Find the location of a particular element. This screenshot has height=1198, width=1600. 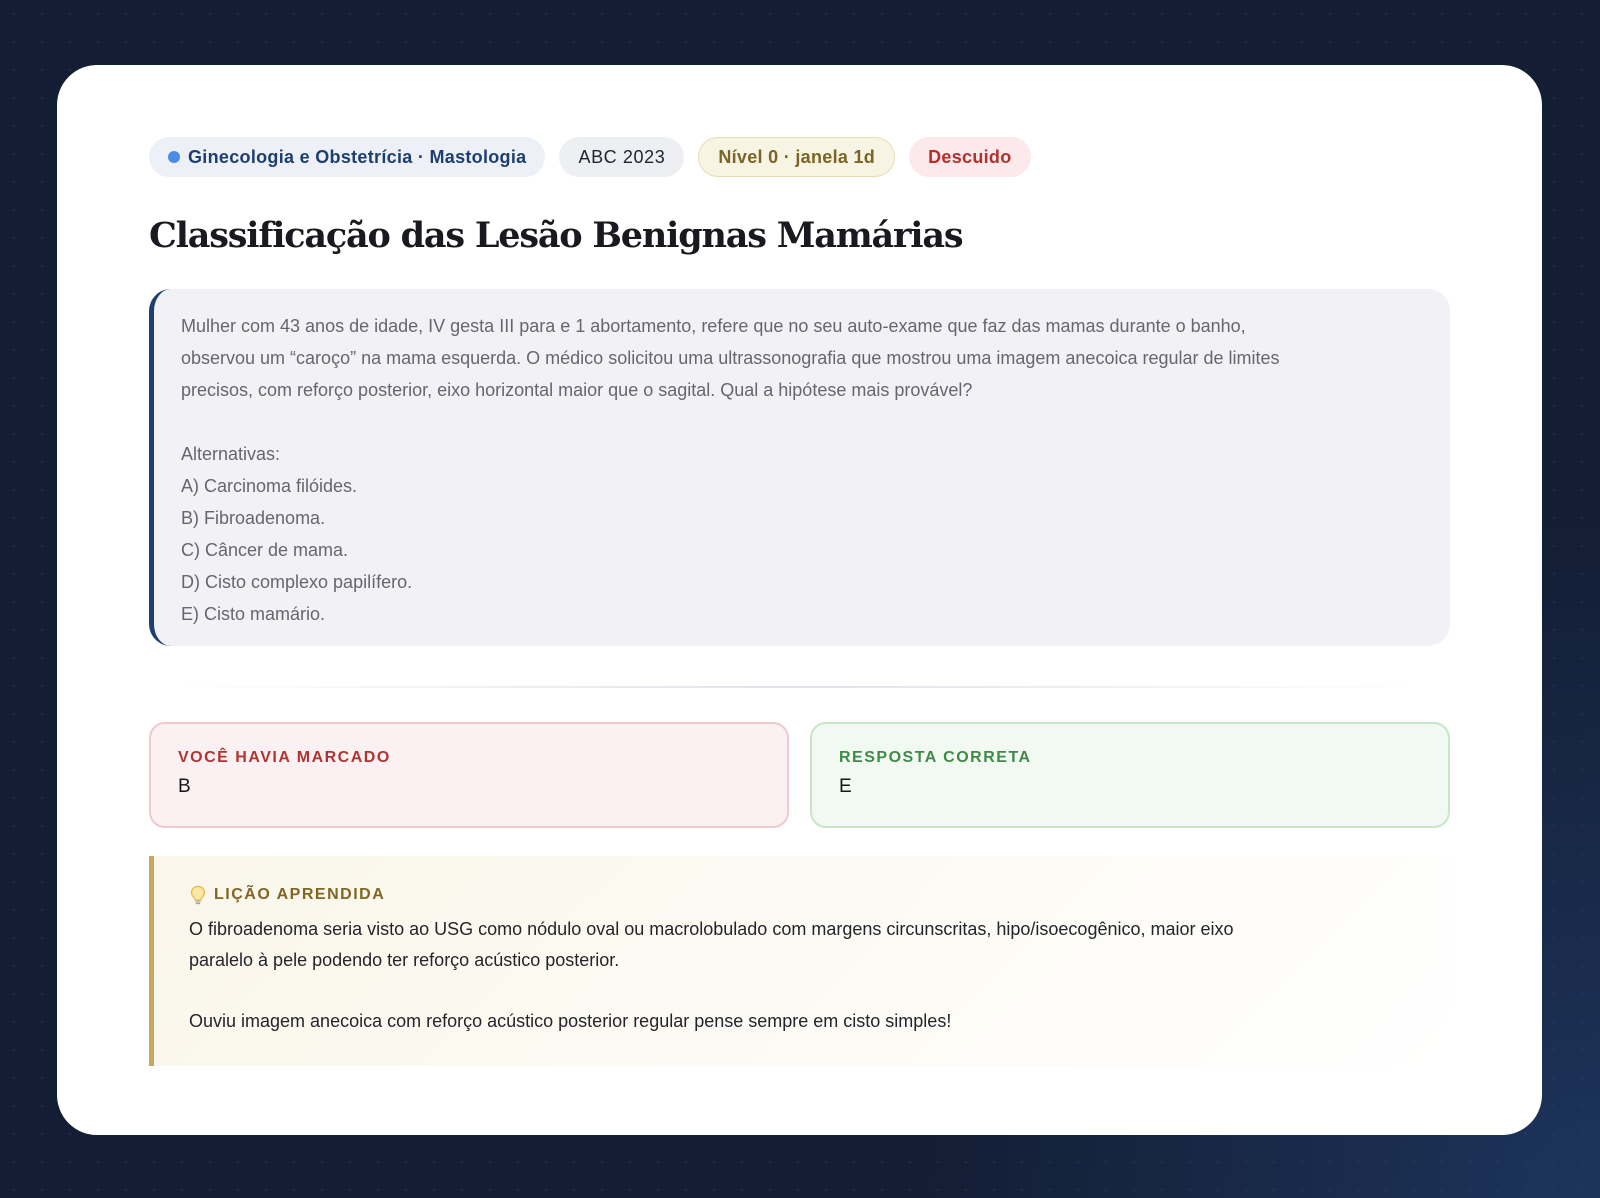

correct-answer-label: RESPOSTA CORRETA is located at coordinates (935, 757).